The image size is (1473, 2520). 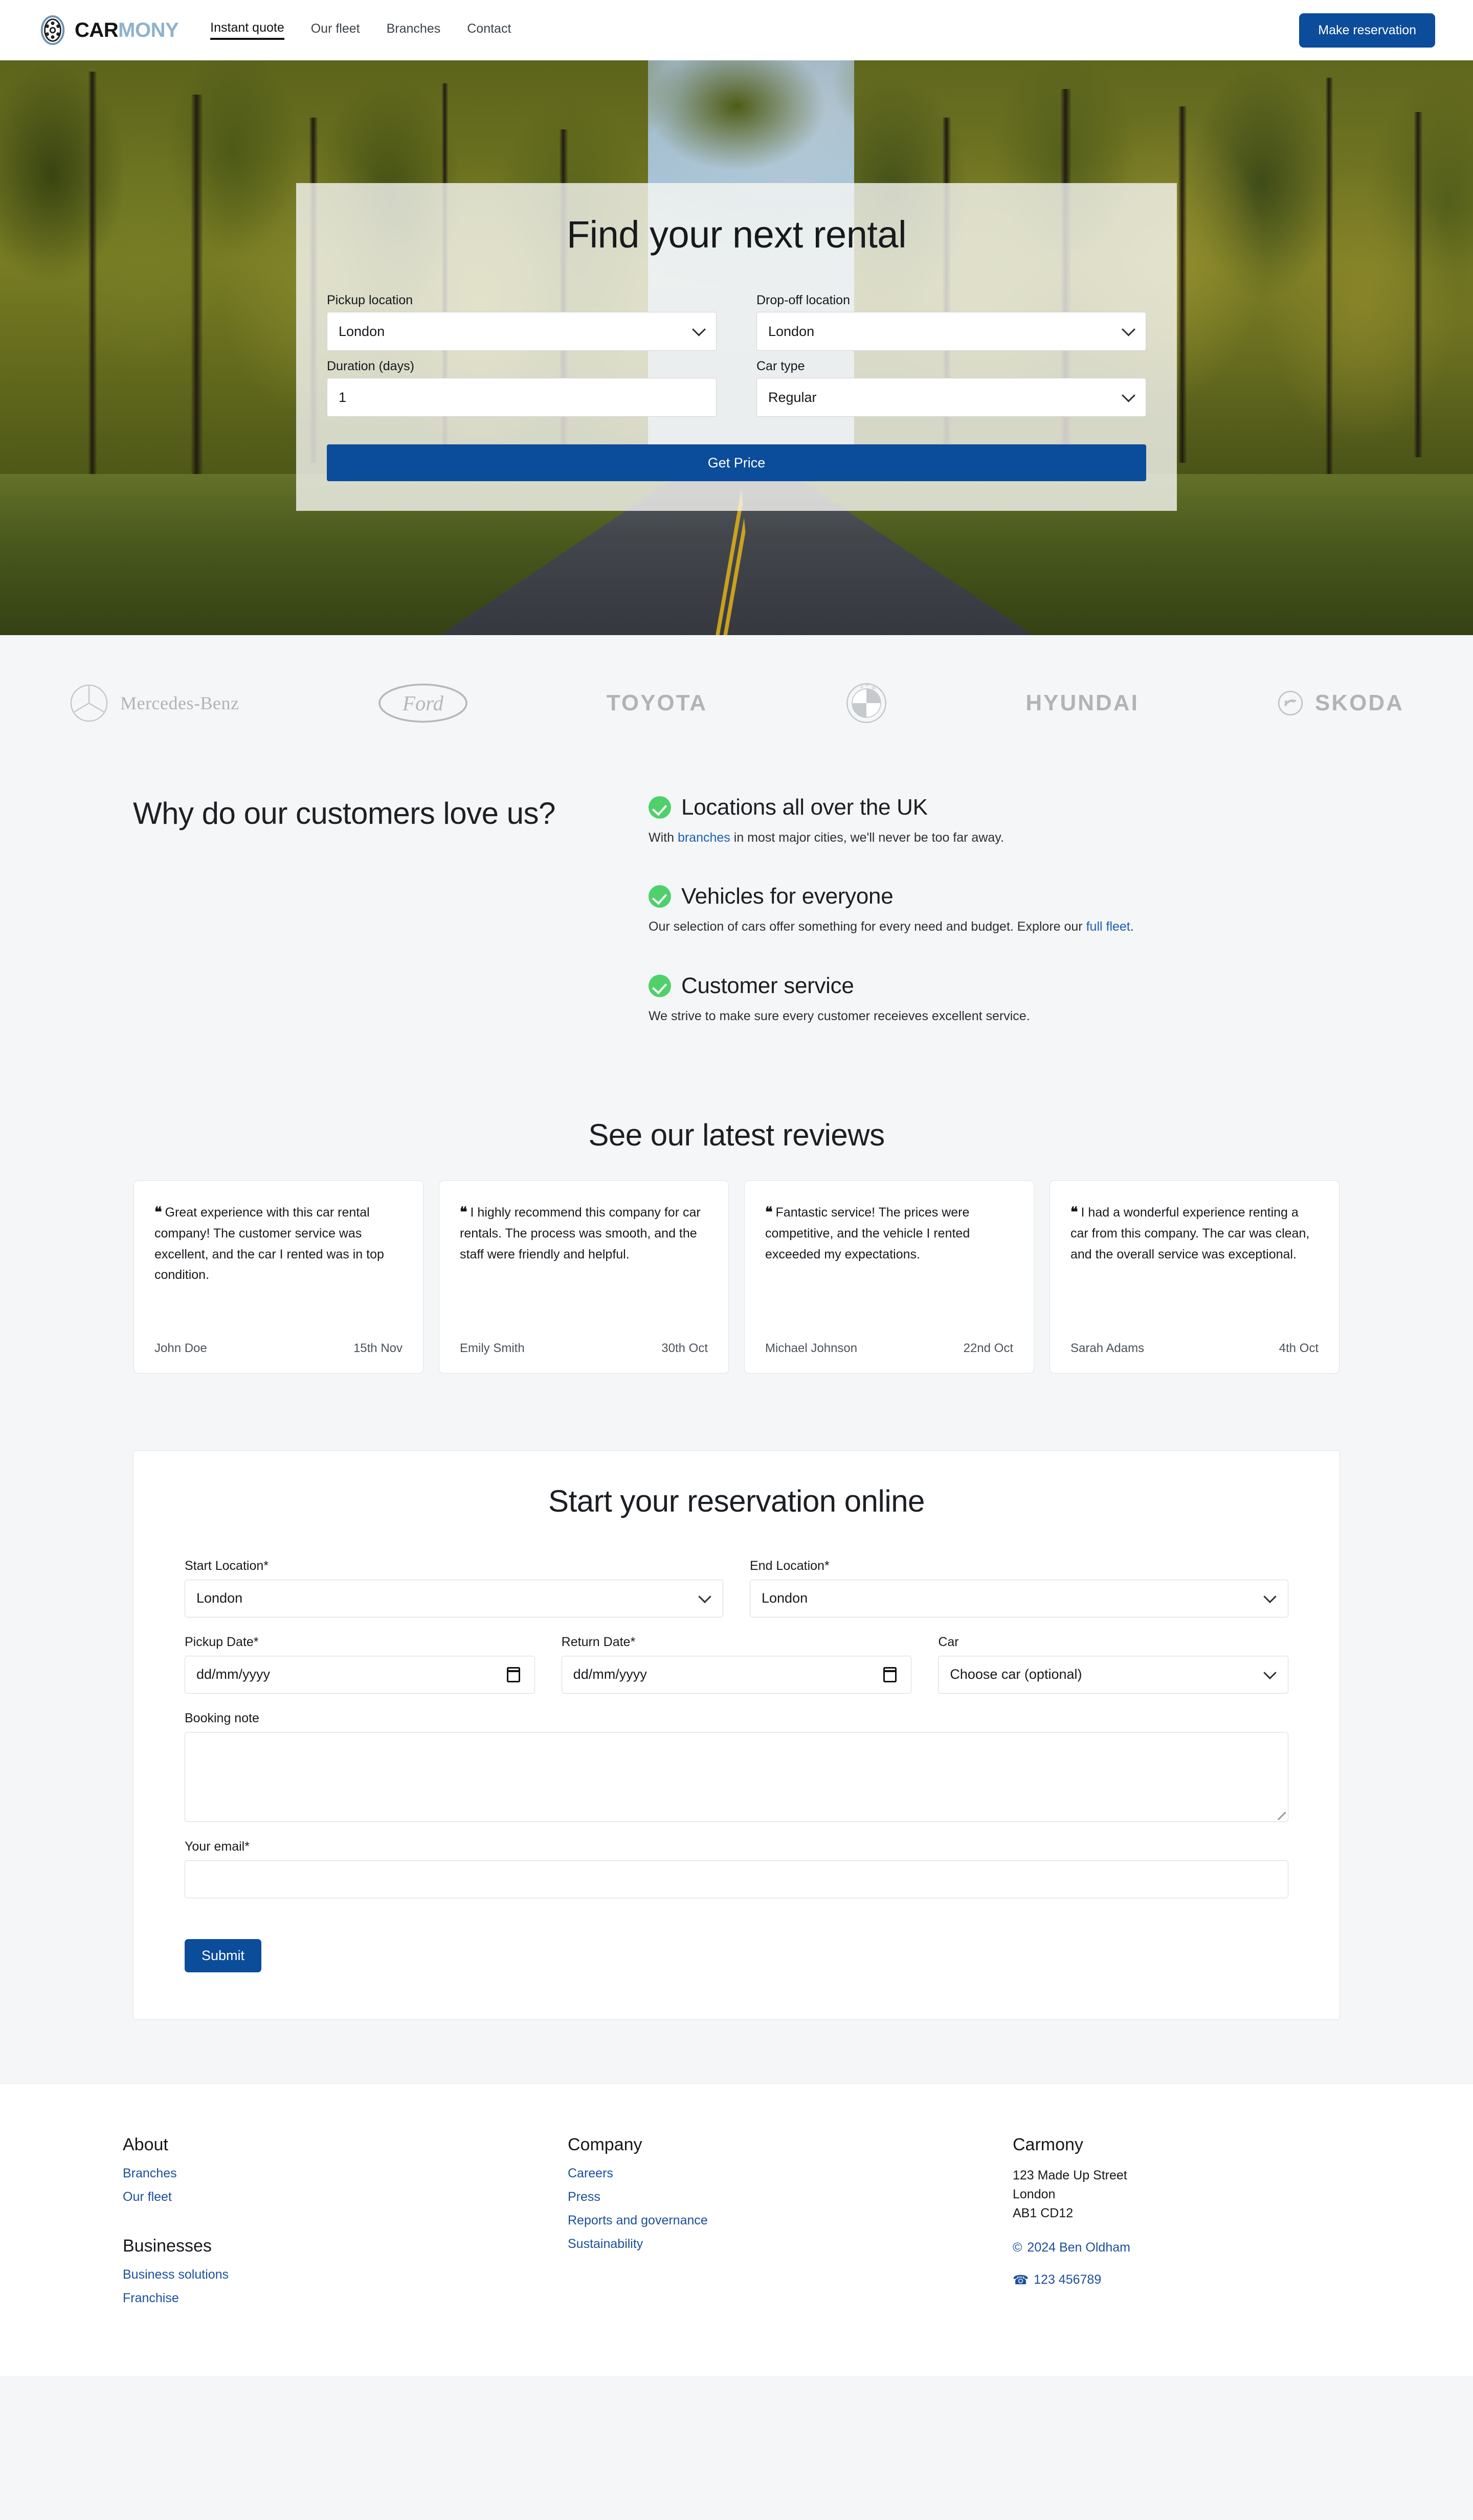 I want to click on review-author: Sarah Adams, so click(x=1107, y=1348).